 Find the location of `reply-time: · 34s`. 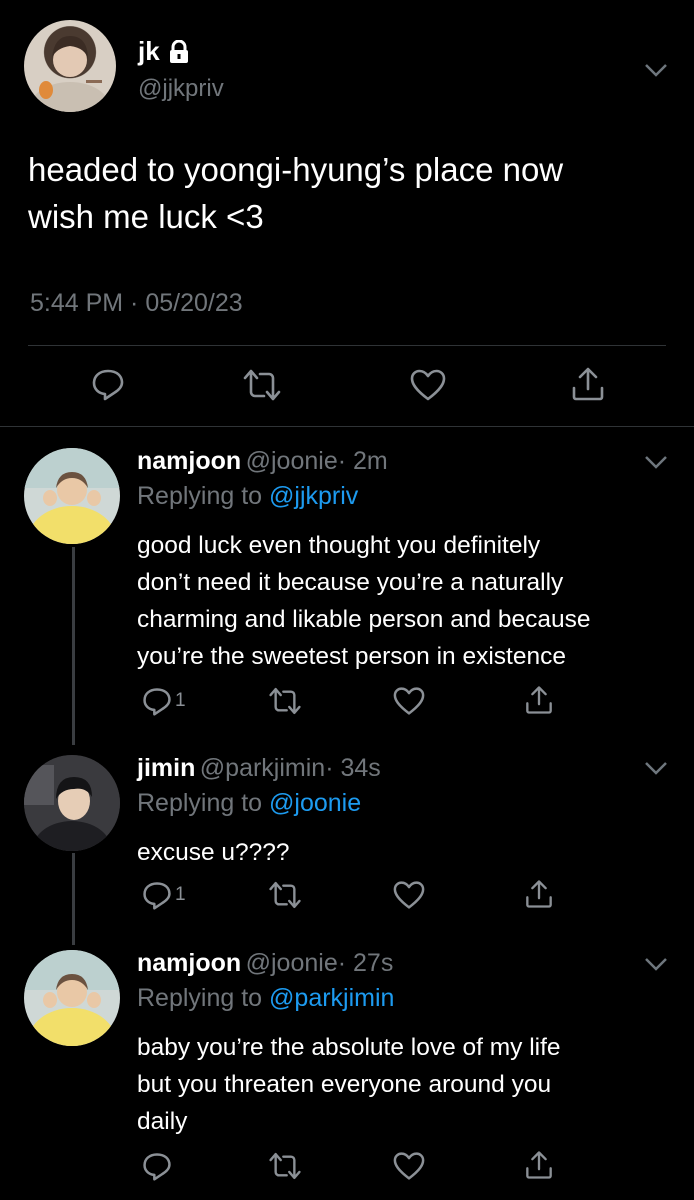

reply-time: · 34s is located at coordinates (353, 768).